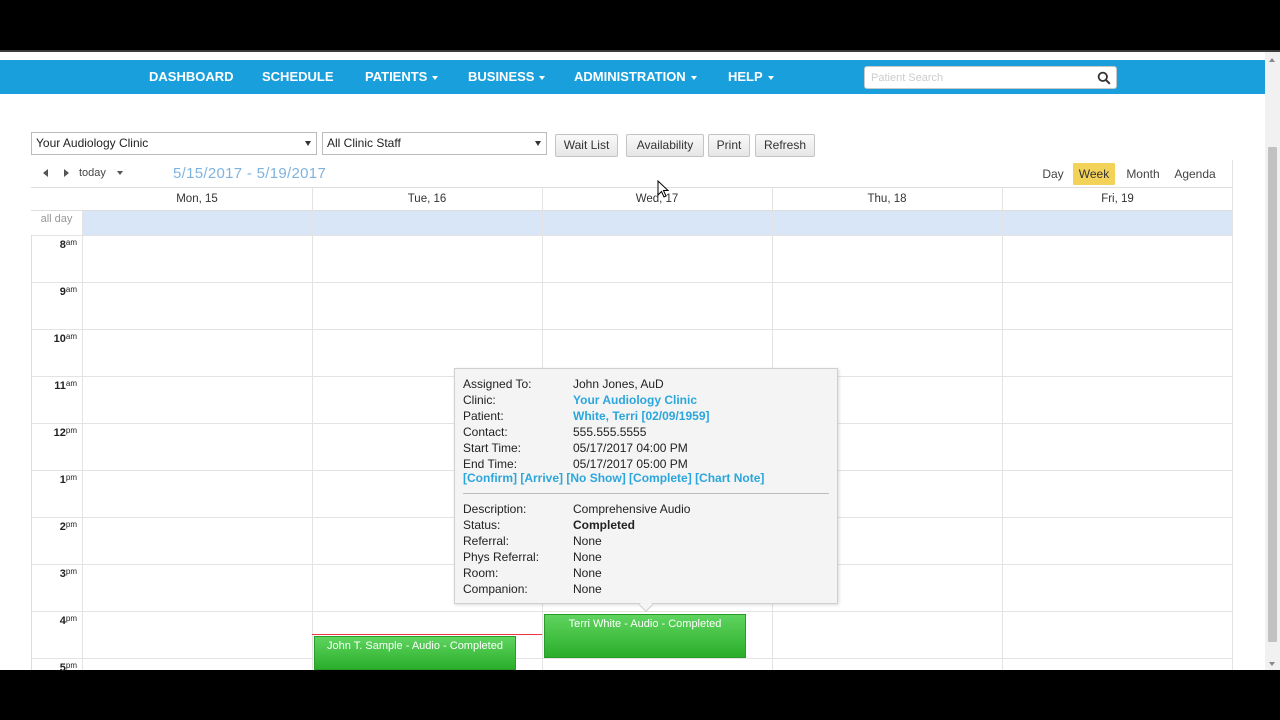 The height and width of the screenshot is (720, 1280). Describe the element at coordinates (56, 219) in the screenshot. I see `all-day-label: all day` at that location.